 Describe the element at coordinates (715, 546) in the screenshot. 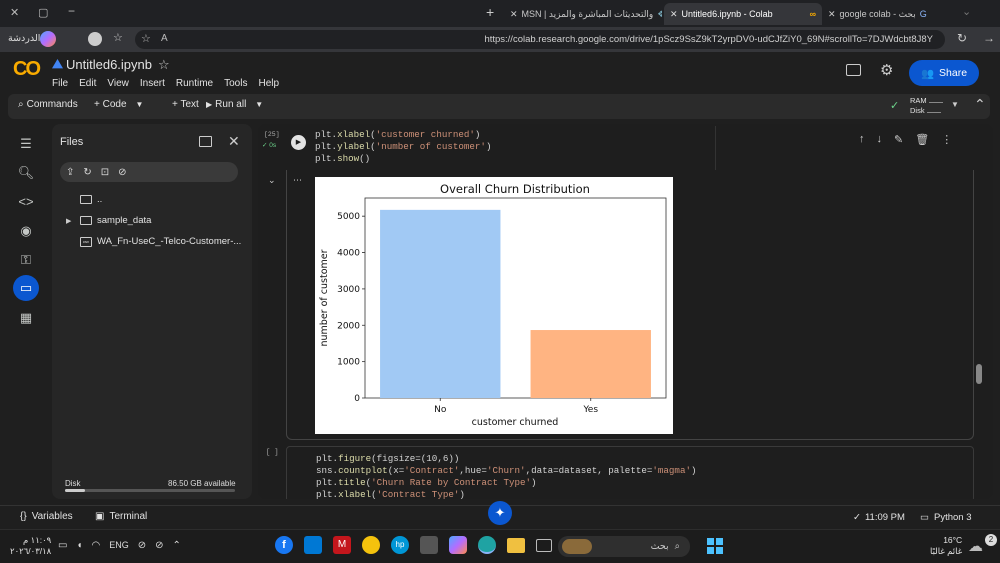

I see `windows-start-icon` at that location.